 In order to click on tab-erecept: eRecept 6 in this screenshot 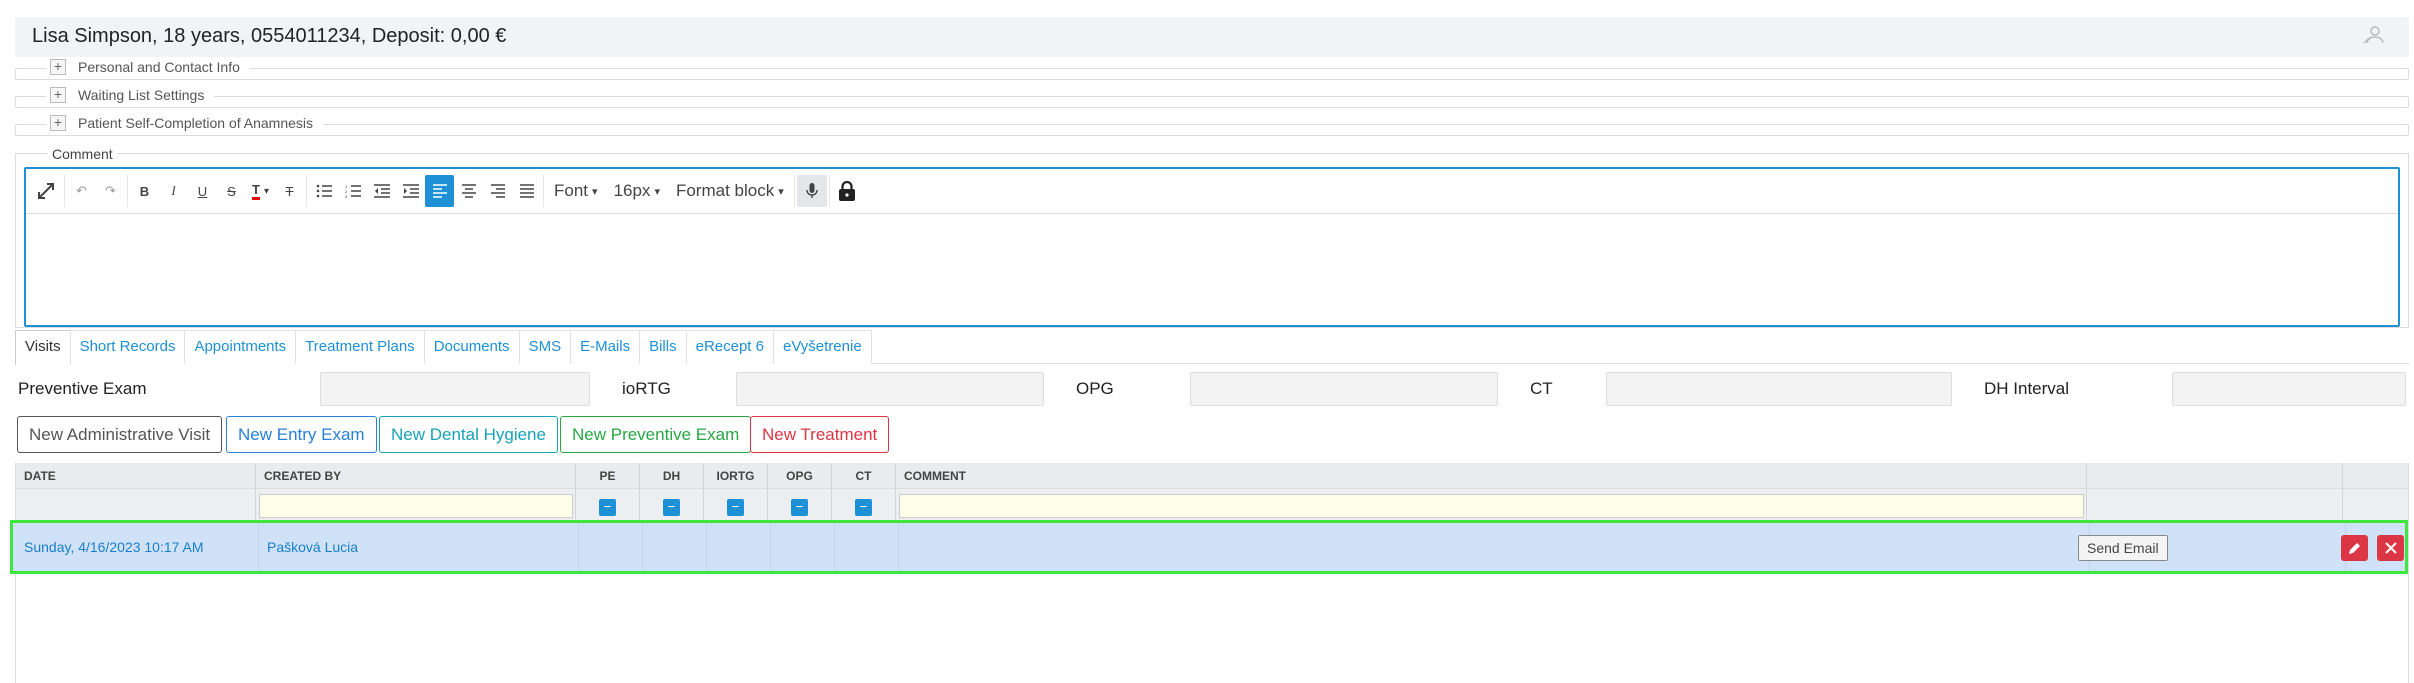, I will do `click(729, 347)`.